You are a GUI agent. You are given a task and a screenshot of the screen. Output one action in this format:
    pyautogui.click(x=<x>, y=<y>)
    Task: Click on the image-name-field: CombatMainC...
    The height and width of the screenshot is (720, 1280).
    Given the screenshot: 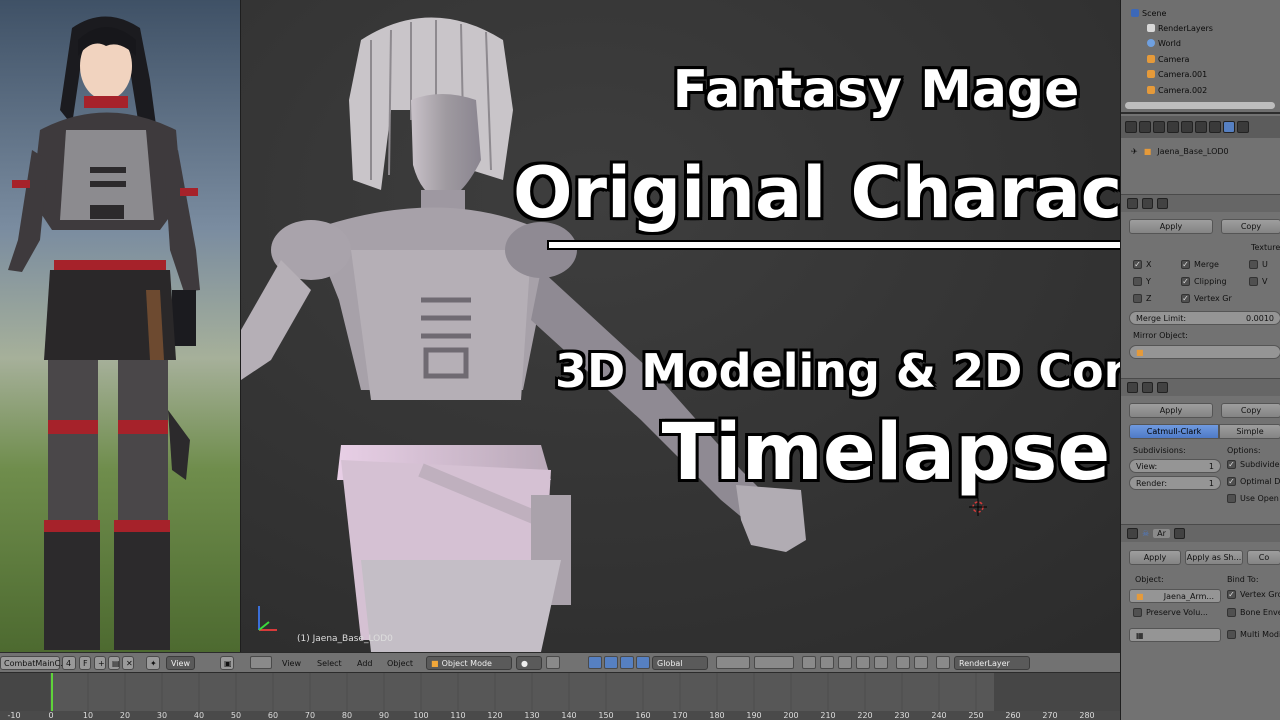 What is the action you would take?
    pyautogui.click(x=34, y=663)
    